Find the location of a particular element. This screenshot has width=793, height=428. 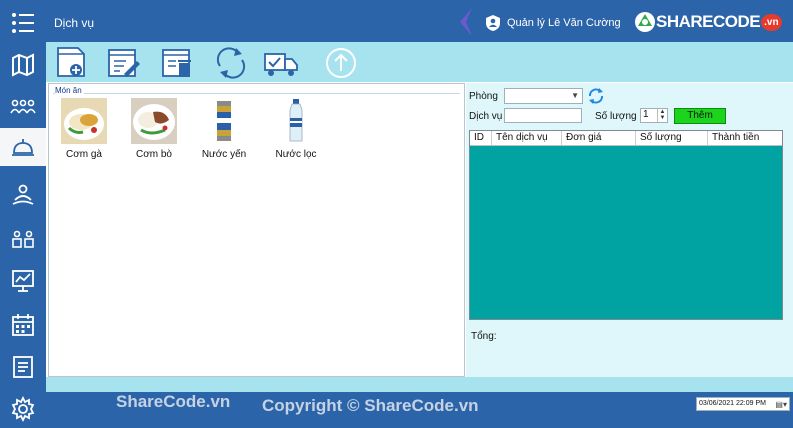

logo-icon is located at coordinates (645, 22).